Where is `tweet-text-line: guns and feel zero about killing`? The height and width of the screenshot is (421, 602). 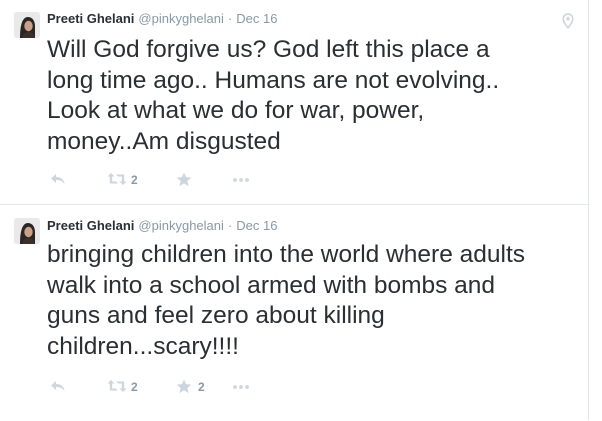
tweet-text-line: guns and feel zero about killing is located at coordinates (216, 315).